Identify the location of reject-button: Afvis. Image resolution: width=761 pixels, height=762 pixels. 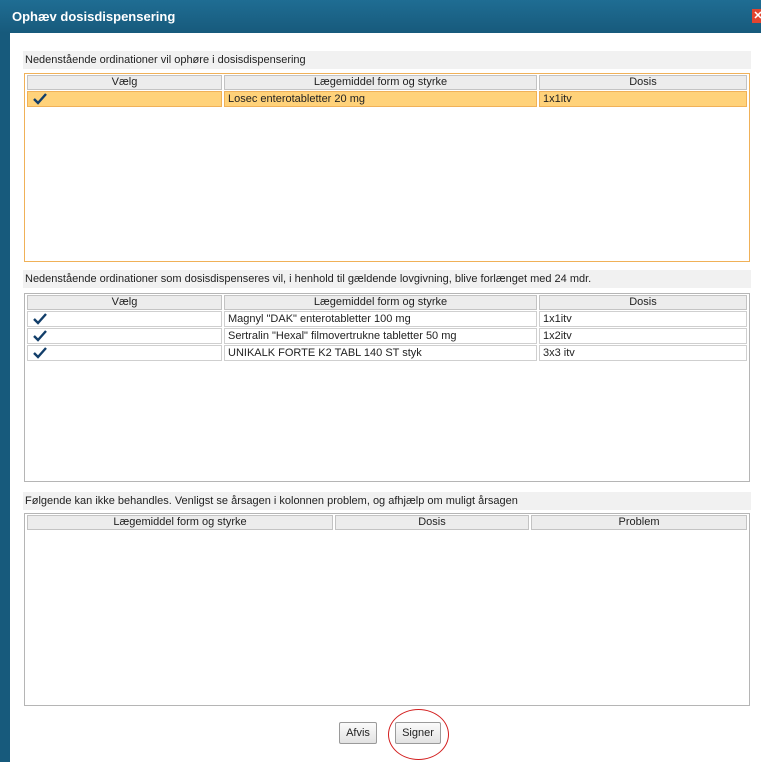
(358, 733).